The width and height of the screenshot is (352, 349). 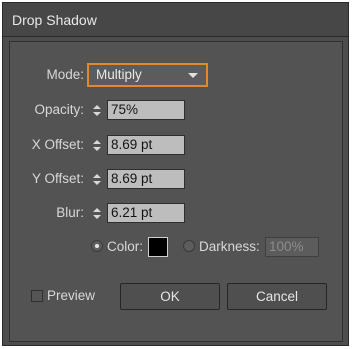 What do you see at coordinates (54, 20) in the screenshot?
I see `dialog-title: Drop Shadow` at bounding box center [54, 20].